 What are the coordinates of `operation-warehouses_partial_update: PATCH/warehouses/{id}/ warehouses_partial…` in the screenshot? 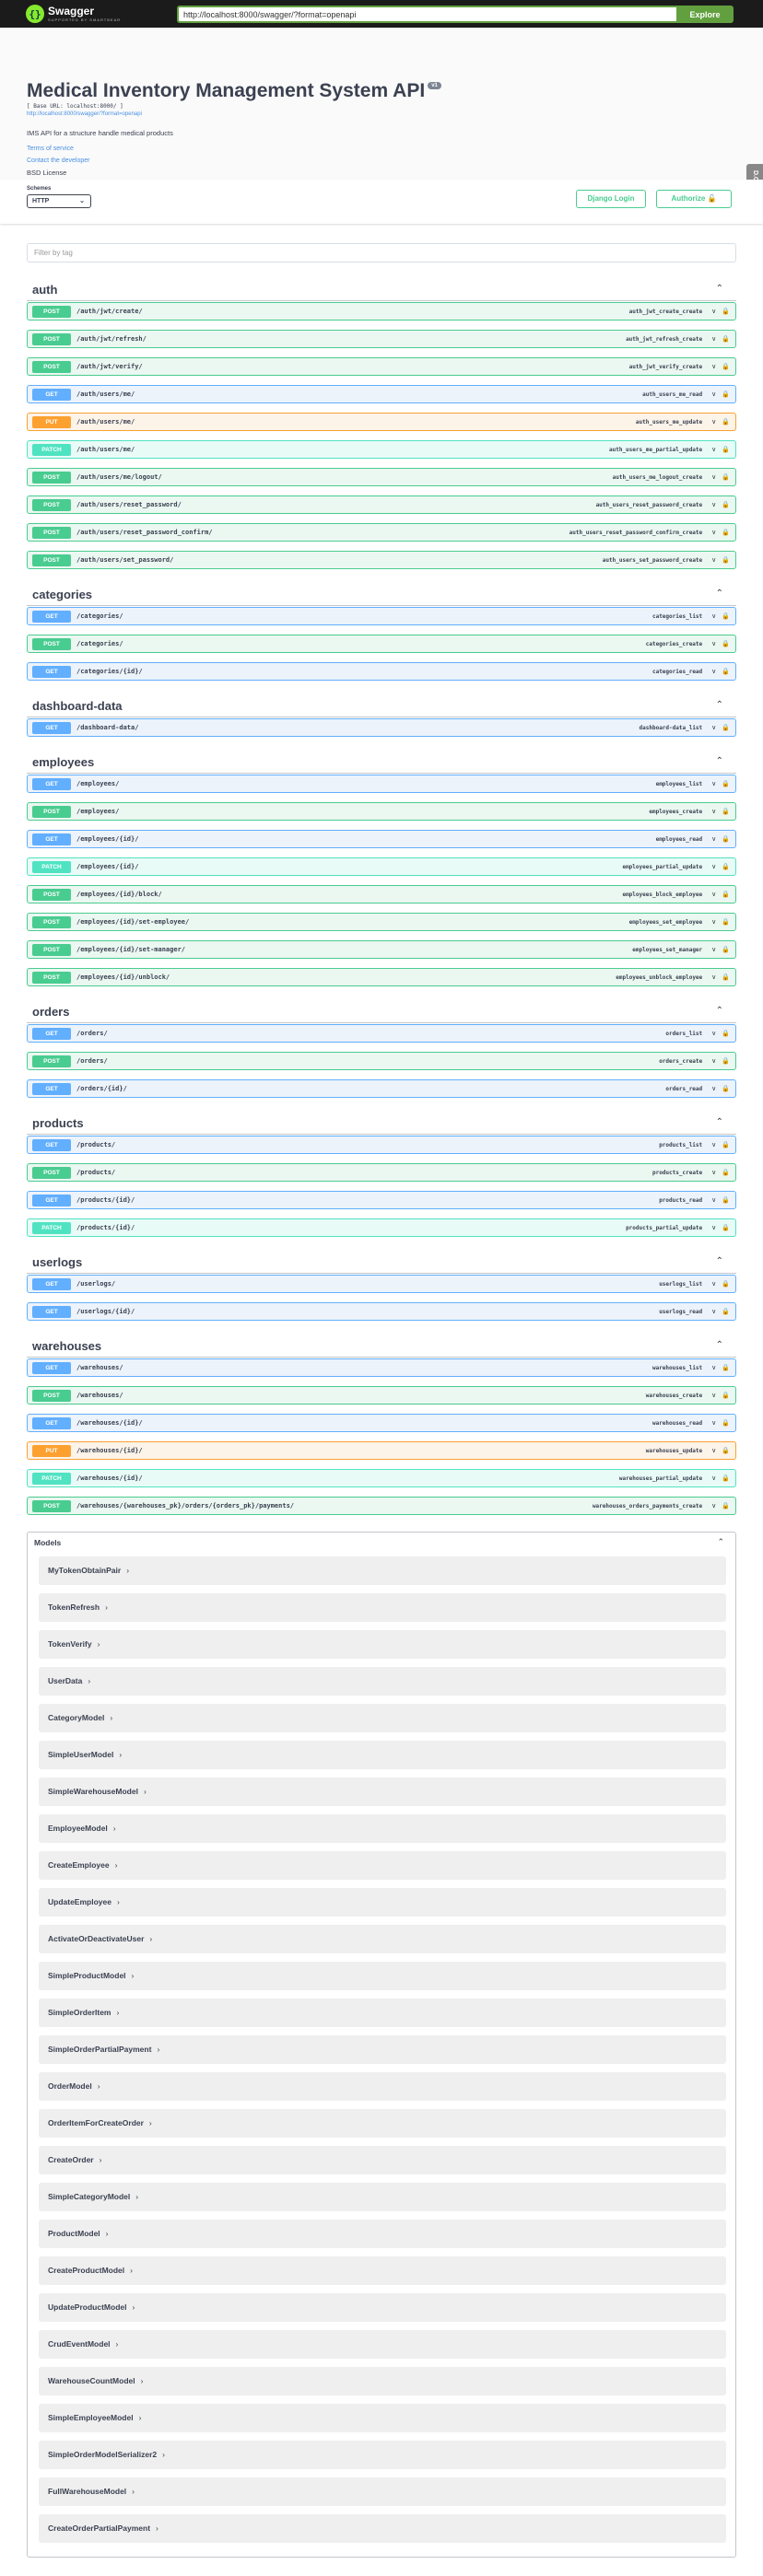 It's located at (381, 1478).